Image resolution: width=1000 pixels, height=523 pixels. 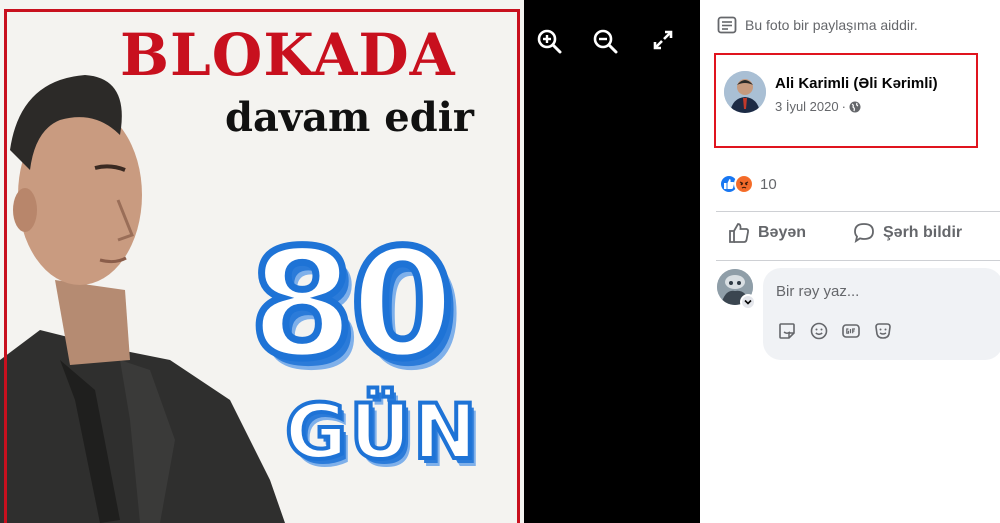 I want to click on sticker-face-button, so click(x=883, y=331).